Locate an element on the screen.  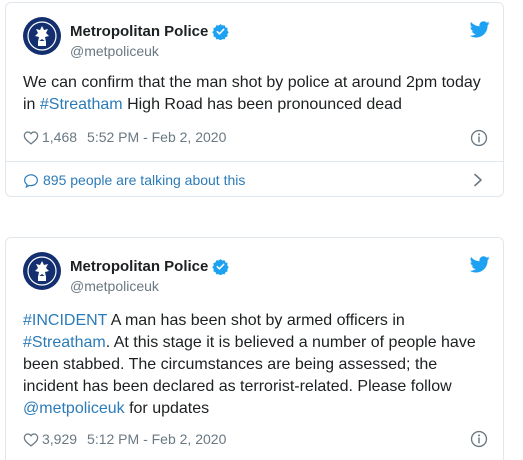
hashtag-link: #INCIDENT is located at coordinates (65, 320).